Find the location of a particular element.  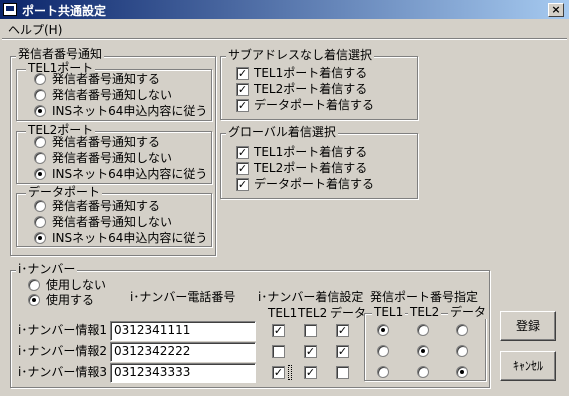

sub-tel1-checkbox: ✓ is located at coordinates (242, 73).